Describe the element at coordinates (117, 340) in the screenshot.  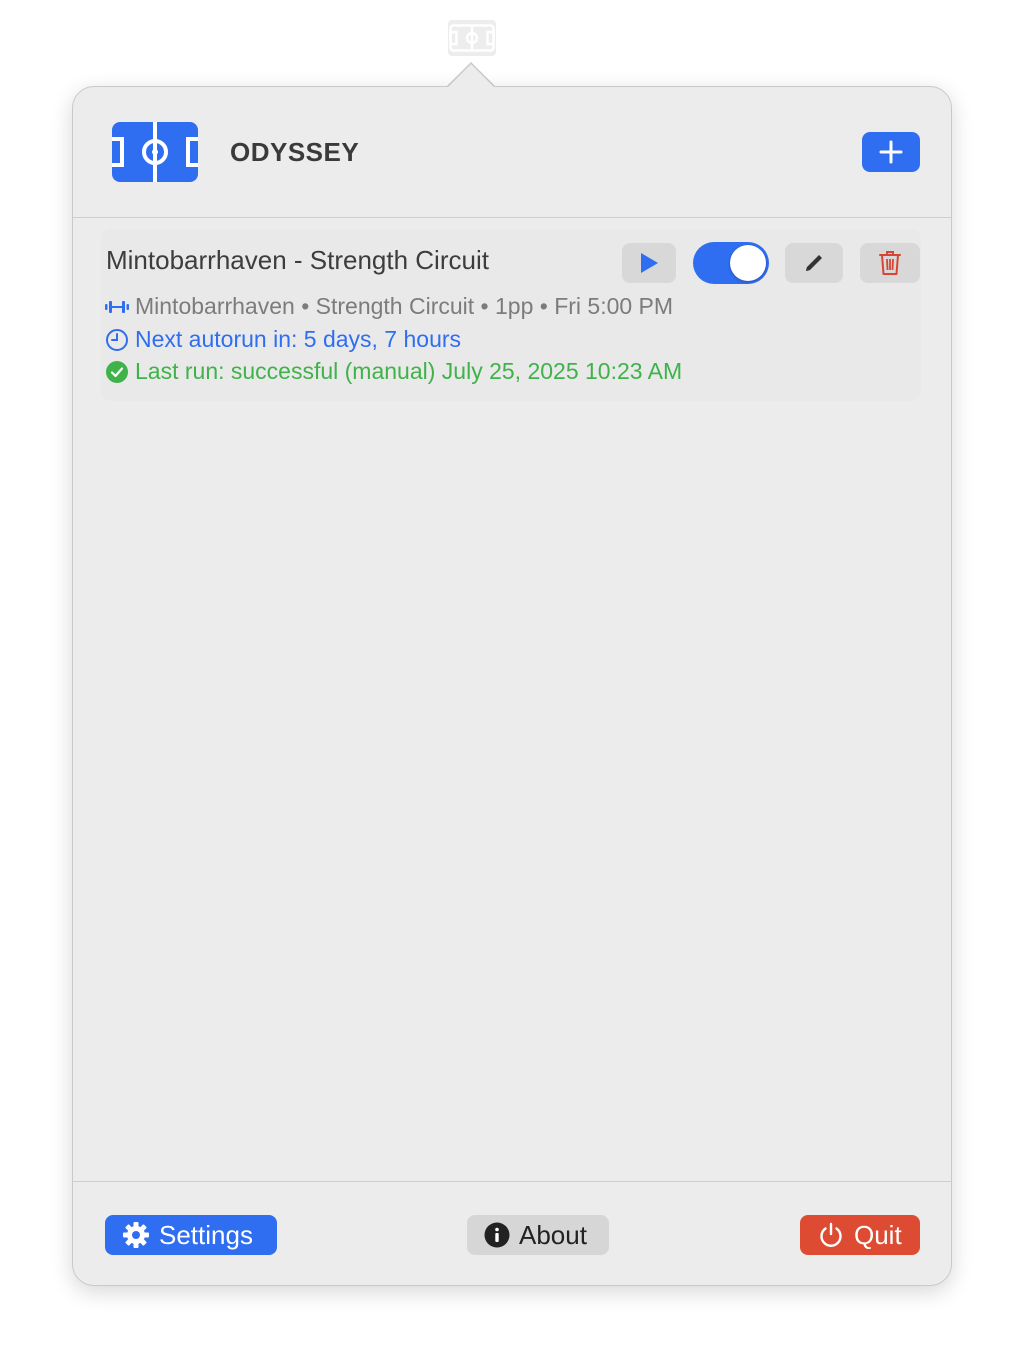
I see `clock-icon` at that location.